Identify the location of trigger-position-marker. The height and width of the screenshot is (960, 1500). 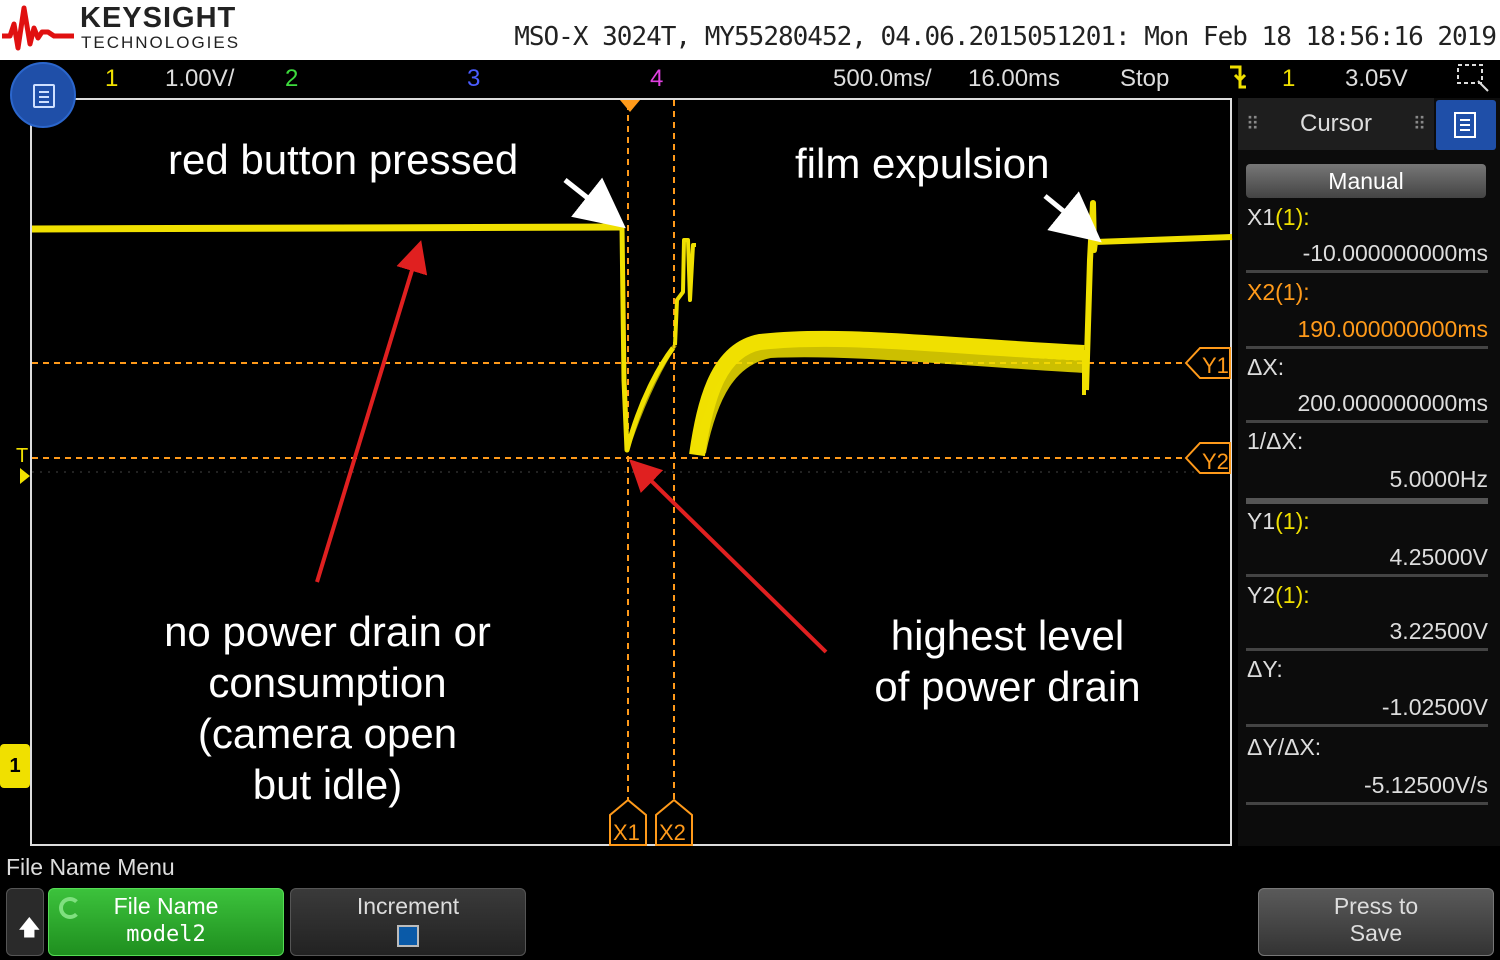
(630, 106).